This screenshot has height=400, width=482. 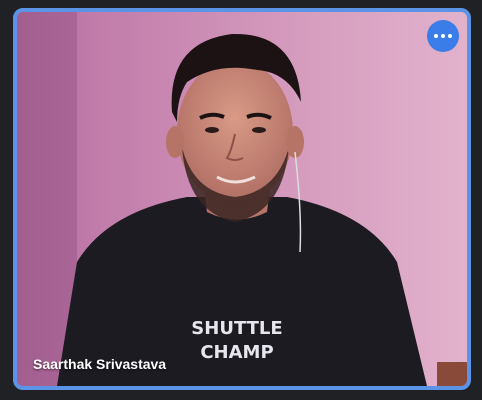 What do you see at coordinates (236, 328) in the screenshot?
I see `shirt-print-line1: SHUTTLE` at bounding box center [236, 328].